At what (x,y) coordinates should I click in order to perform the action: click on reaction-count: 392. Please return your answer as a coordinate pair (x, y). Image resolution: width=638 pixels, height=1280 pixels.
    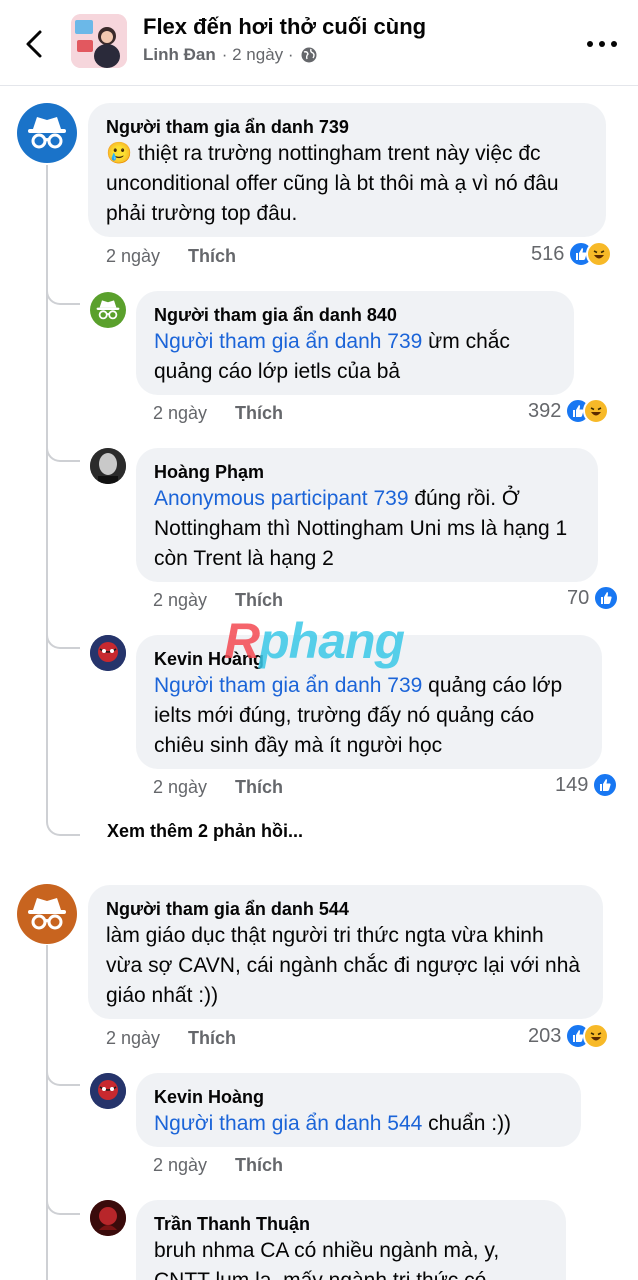
    Looking at the image, I should click on (545, 410).